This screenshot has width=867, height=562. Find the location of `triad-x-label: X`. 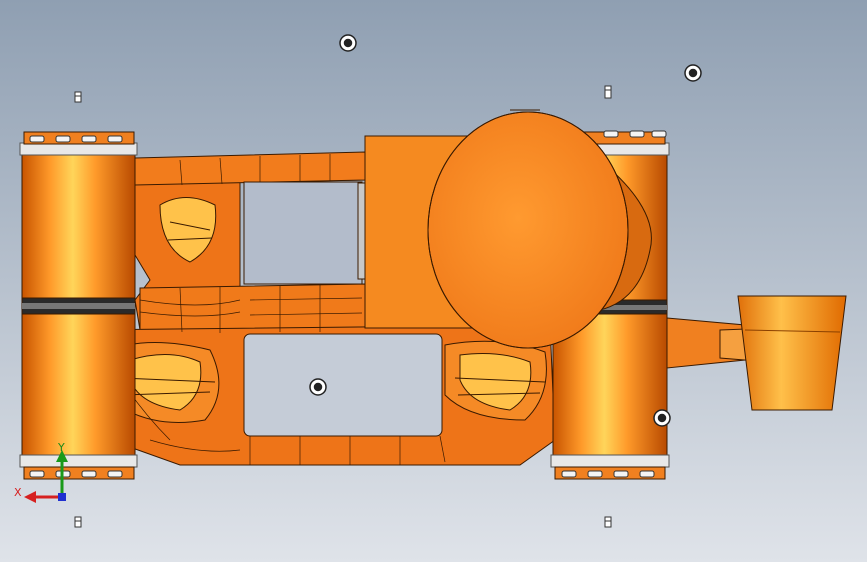

triad-x-label: X is located at coordinates (18, 492).